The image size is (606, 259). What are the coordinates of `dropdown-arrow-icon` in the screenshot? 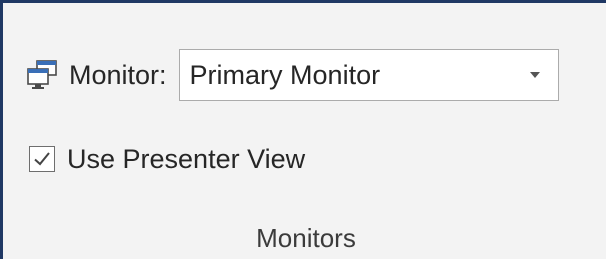 It's located at (534, 75).